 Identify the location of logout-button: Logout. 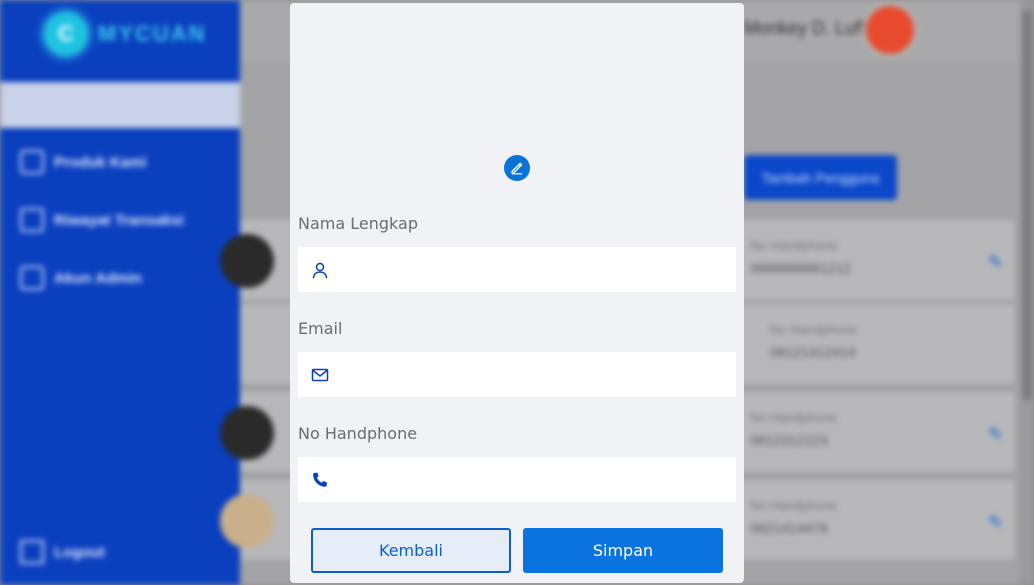
(62, 552).